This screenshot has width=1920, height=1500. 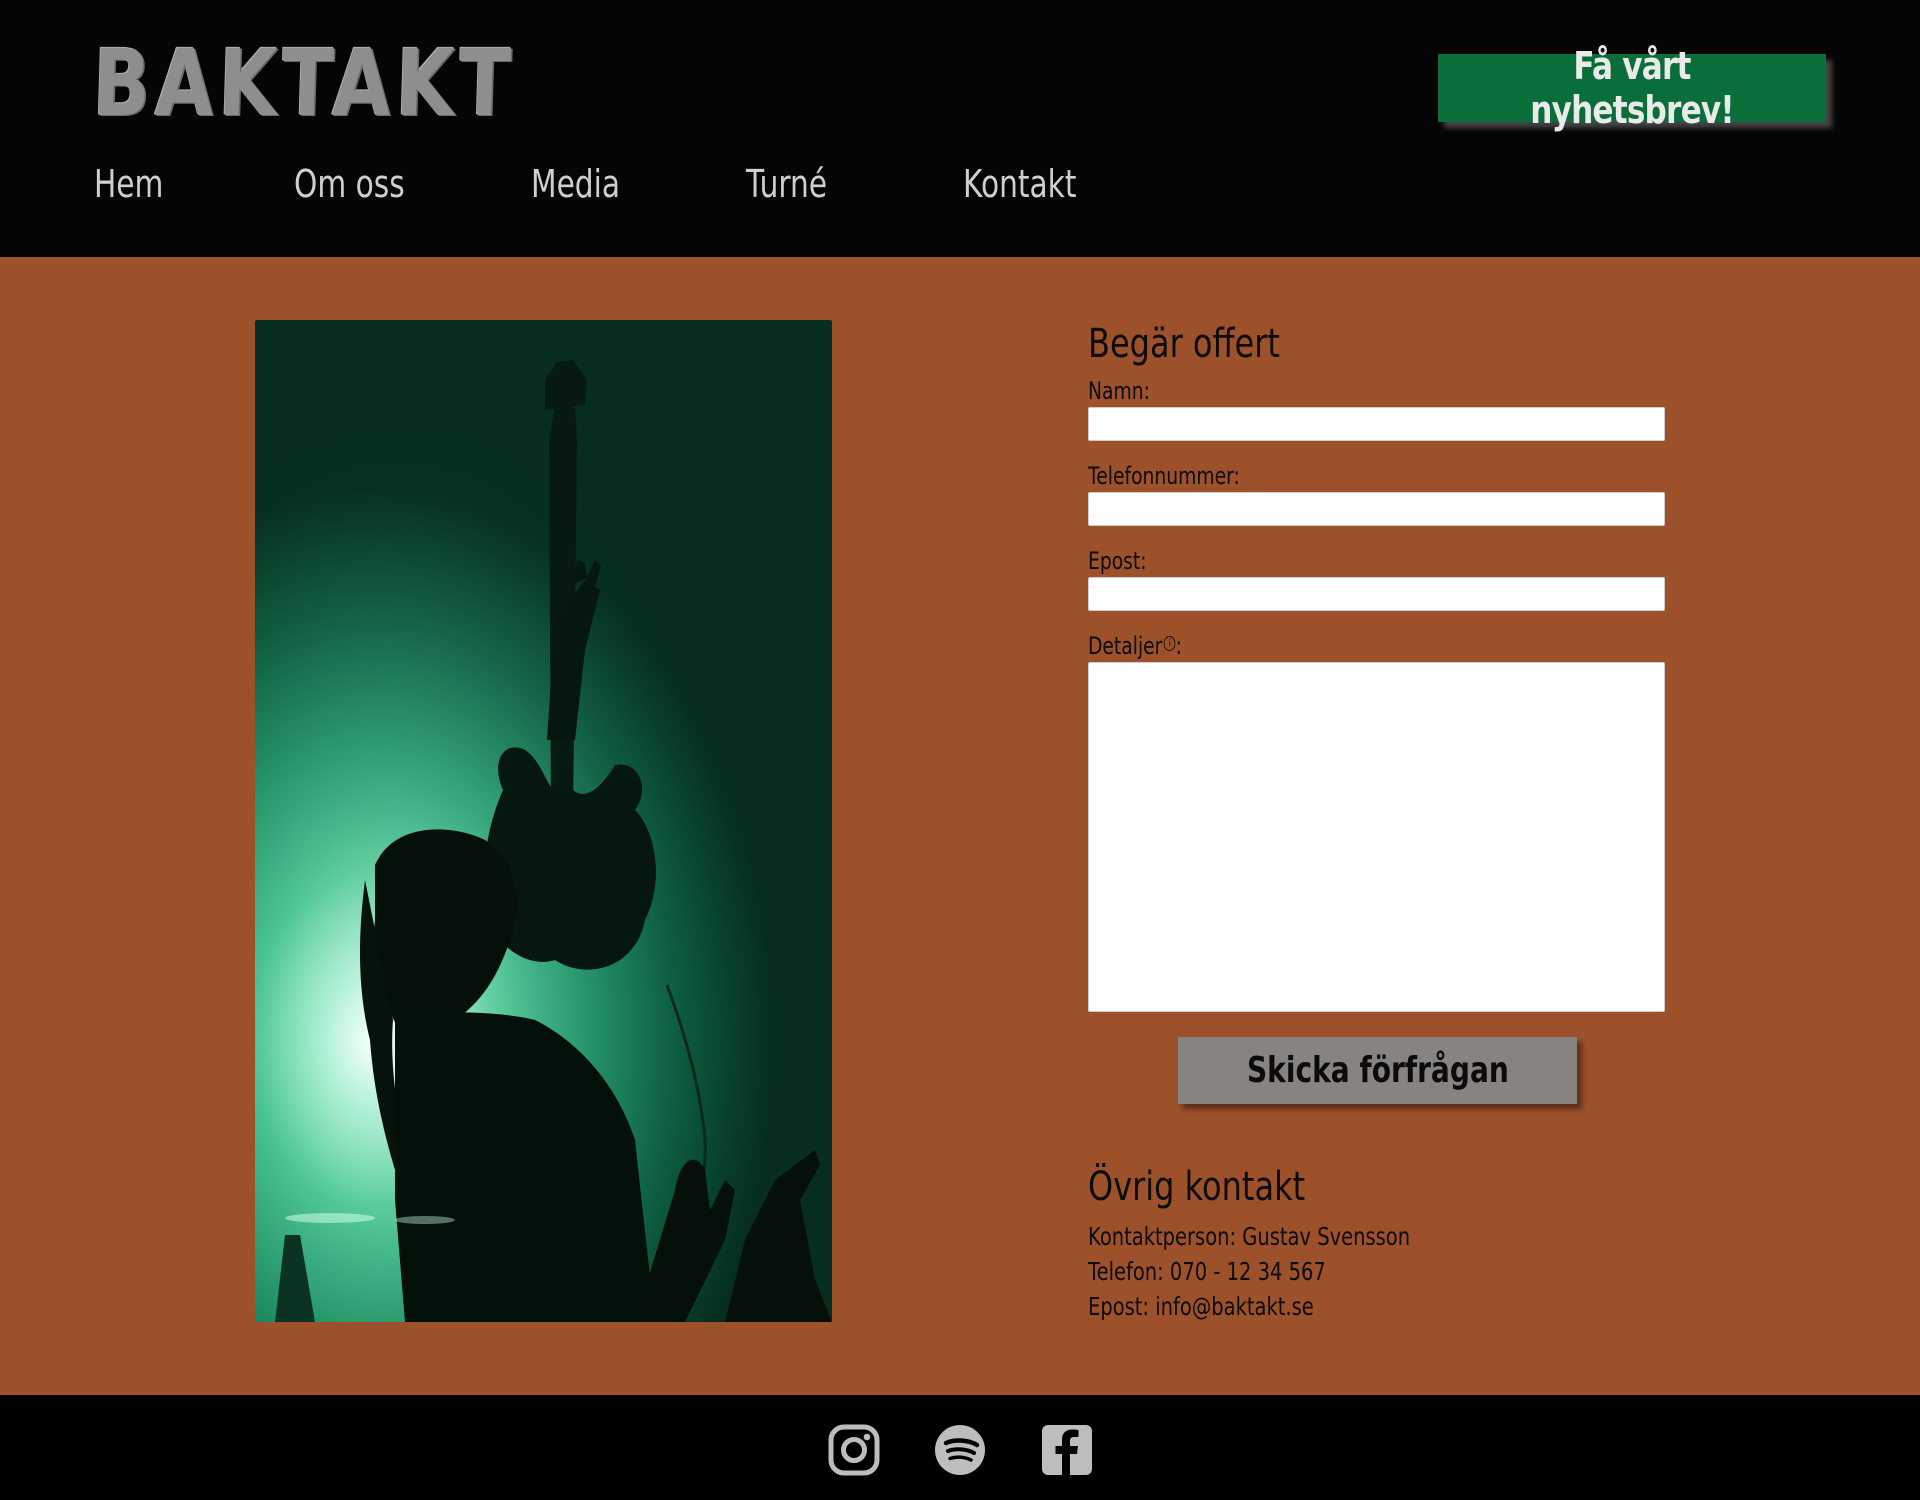 What do you see at coordinates (349, 184) in the screenshot?
I see `nav-item-om-oss: Om oss` at bounding box center [349, 184].